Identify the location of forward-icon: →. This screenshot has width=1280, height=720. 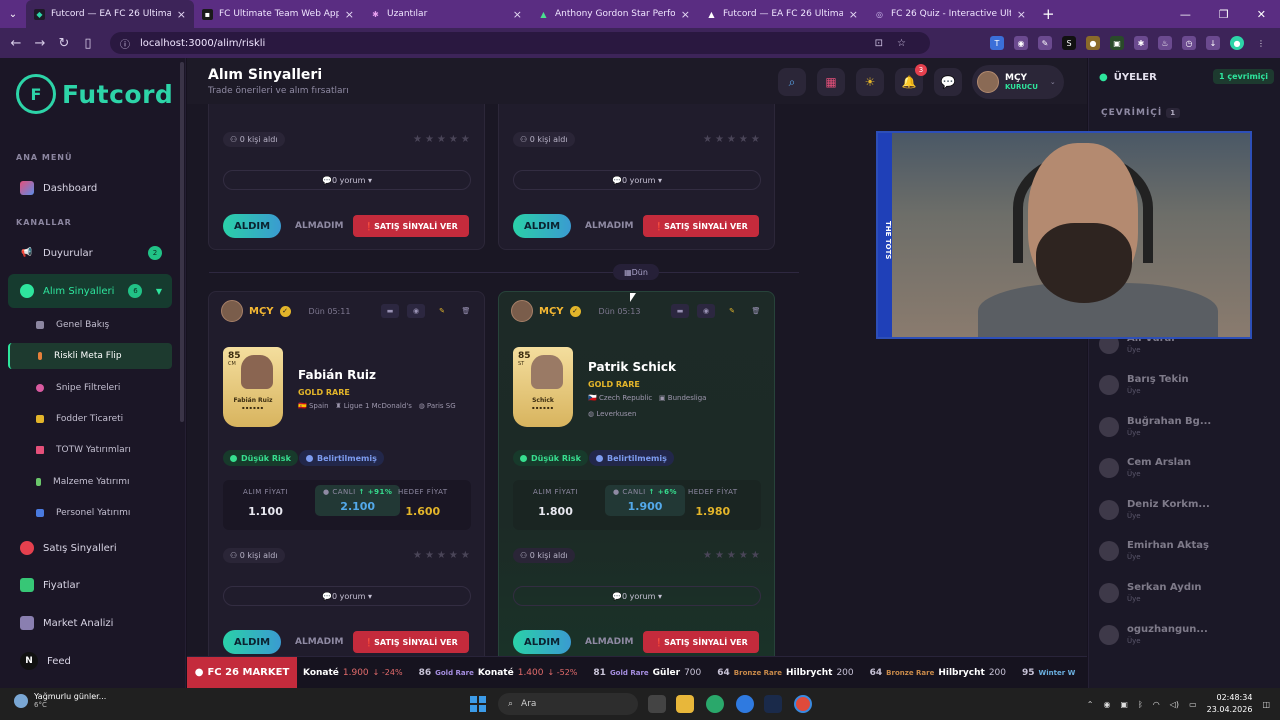
(40, 43).